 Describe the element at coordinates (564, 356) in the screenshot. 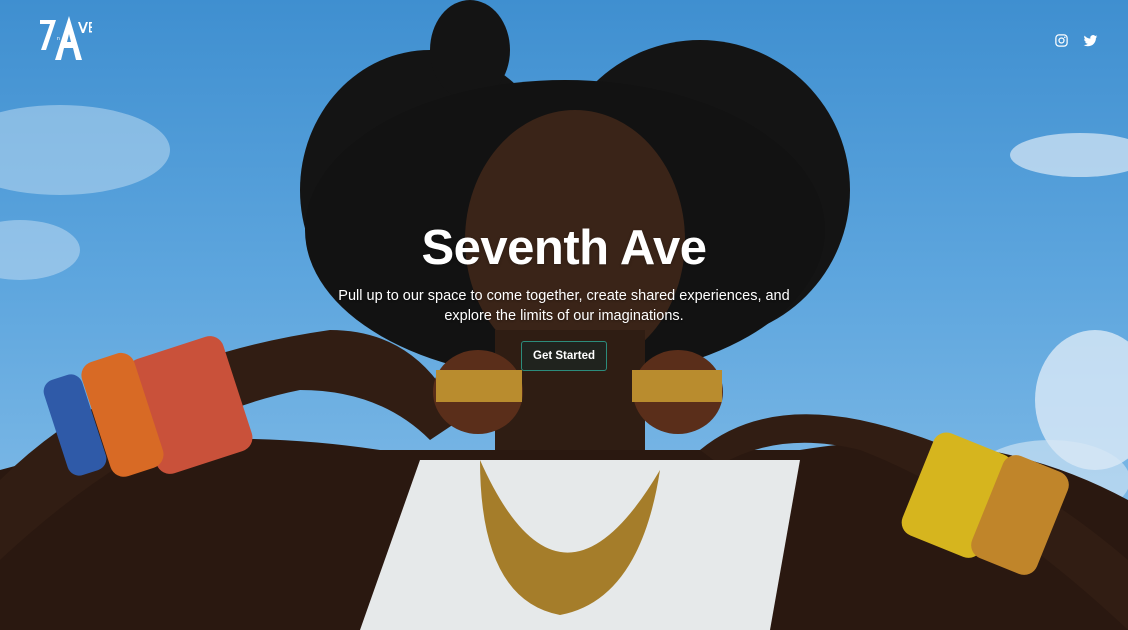

I see `get-started-button: Get Started` at that location.